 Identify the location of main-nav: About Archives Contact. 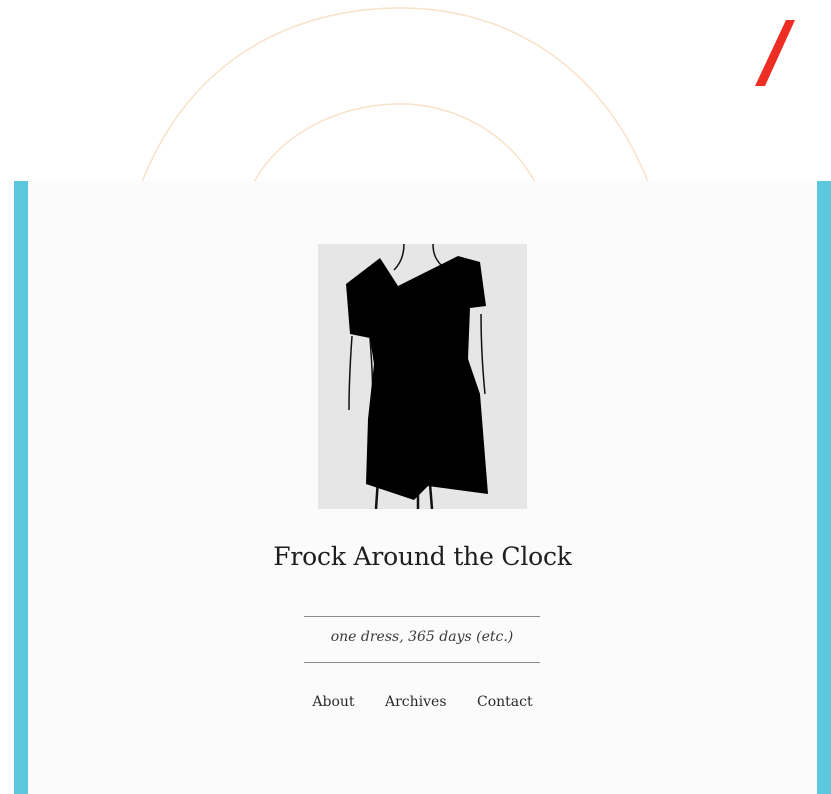
(415, 702).